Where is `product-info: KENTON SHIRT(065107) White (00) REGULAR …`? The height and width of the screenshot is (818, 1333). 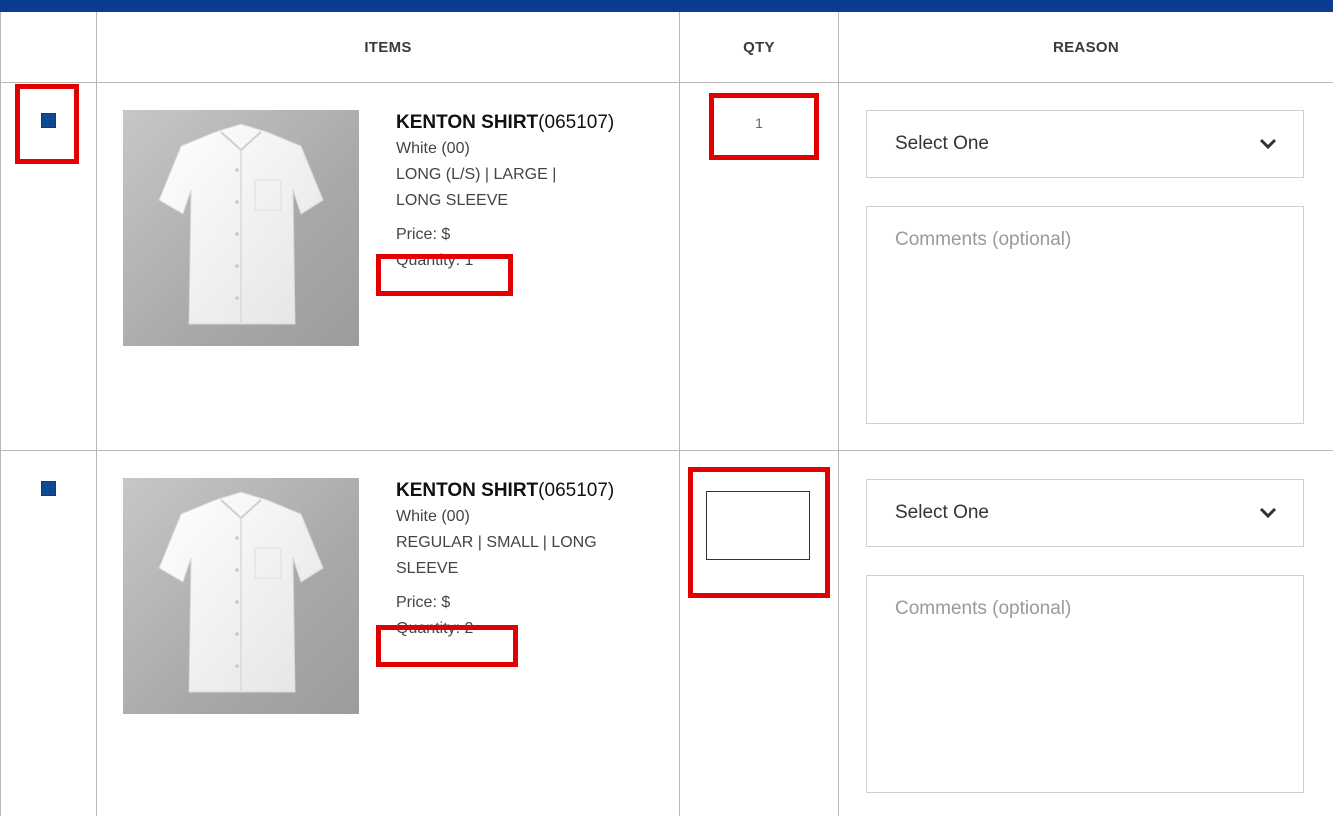 product-info: KENTON SHIRT(065107) White (00) REGULAR … is located at coordinates (531, 560).